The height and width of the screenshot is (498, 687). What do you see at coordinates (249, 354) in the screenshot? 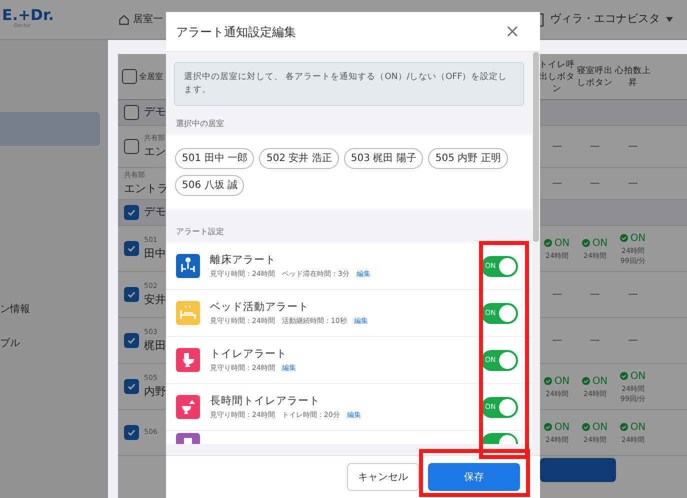
I see `alert-title: トイレアラート` at bounding box center [249, 354].